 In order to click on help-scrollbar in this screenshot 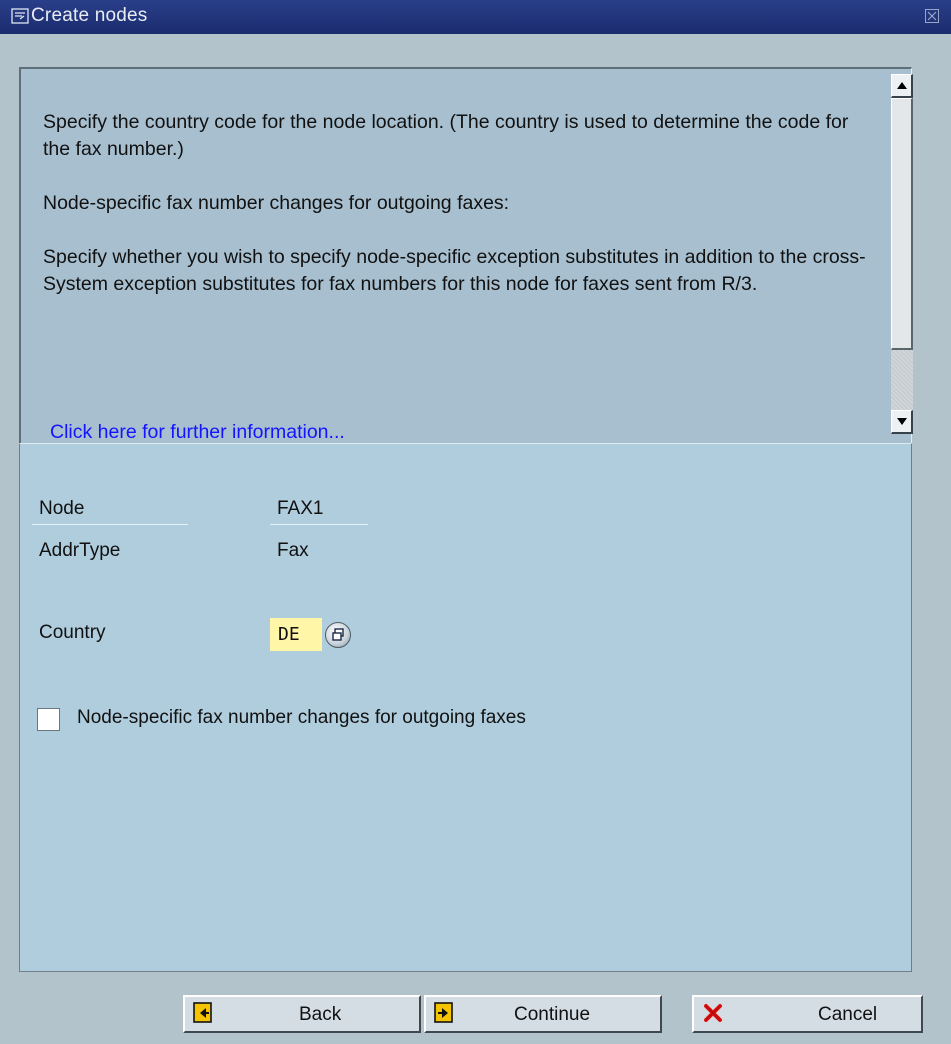, I will do `click(902, 254)`.